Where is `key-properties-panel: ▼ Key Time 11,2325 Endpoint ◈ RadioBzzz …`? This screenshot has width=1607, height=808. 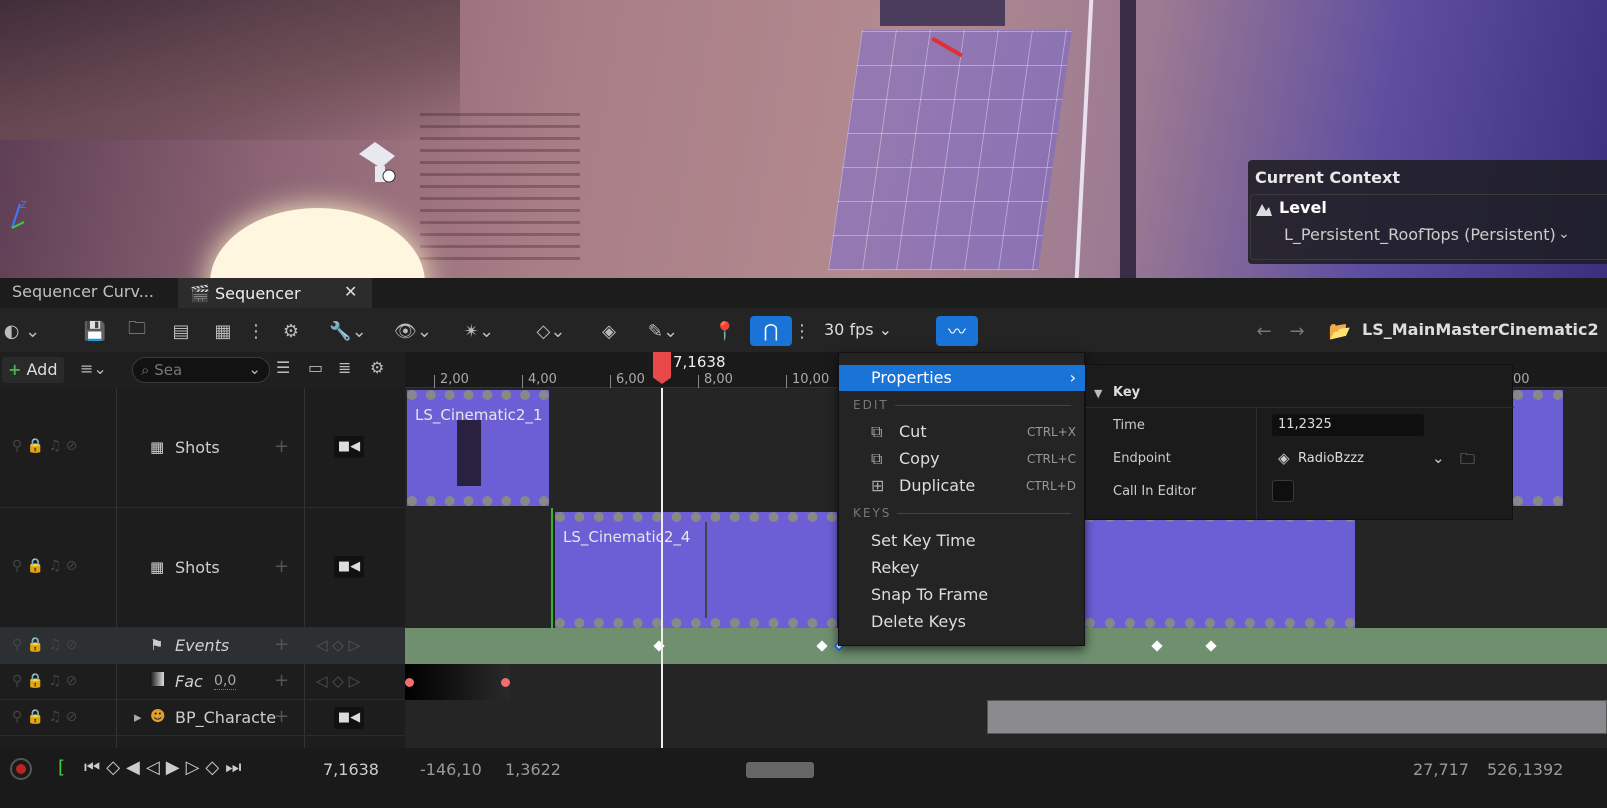 key-properties-panel: ▼ Key Time 11,2325 Endpoint ◈ RadioBzzz … is located at coordinates (1299, 442).